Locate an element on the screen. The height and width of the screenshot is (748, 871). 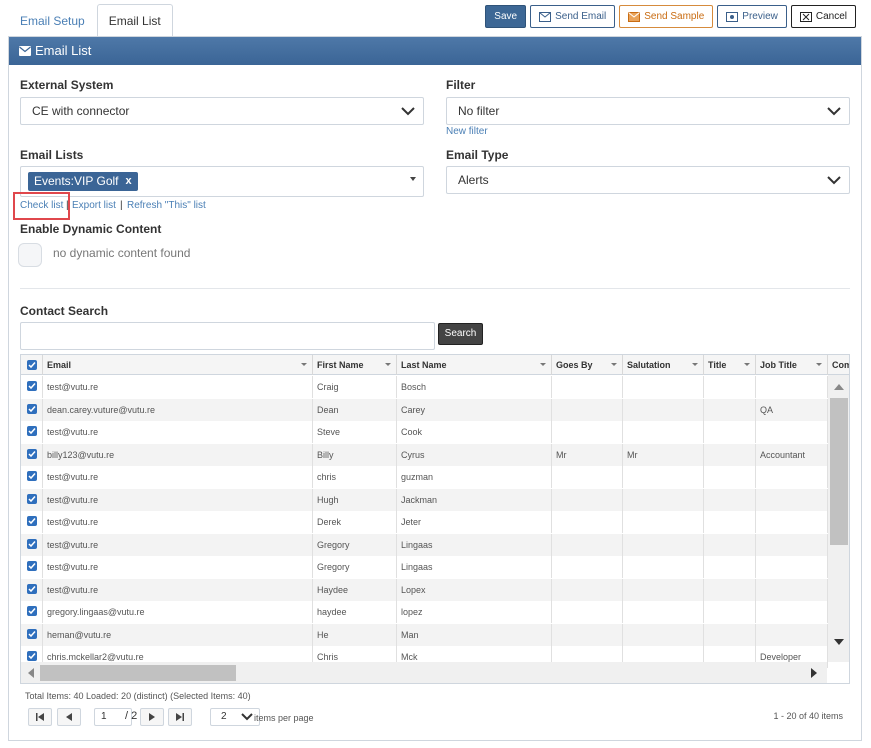
send-sample-label: Send Sample is located at coordinates (674, 16).